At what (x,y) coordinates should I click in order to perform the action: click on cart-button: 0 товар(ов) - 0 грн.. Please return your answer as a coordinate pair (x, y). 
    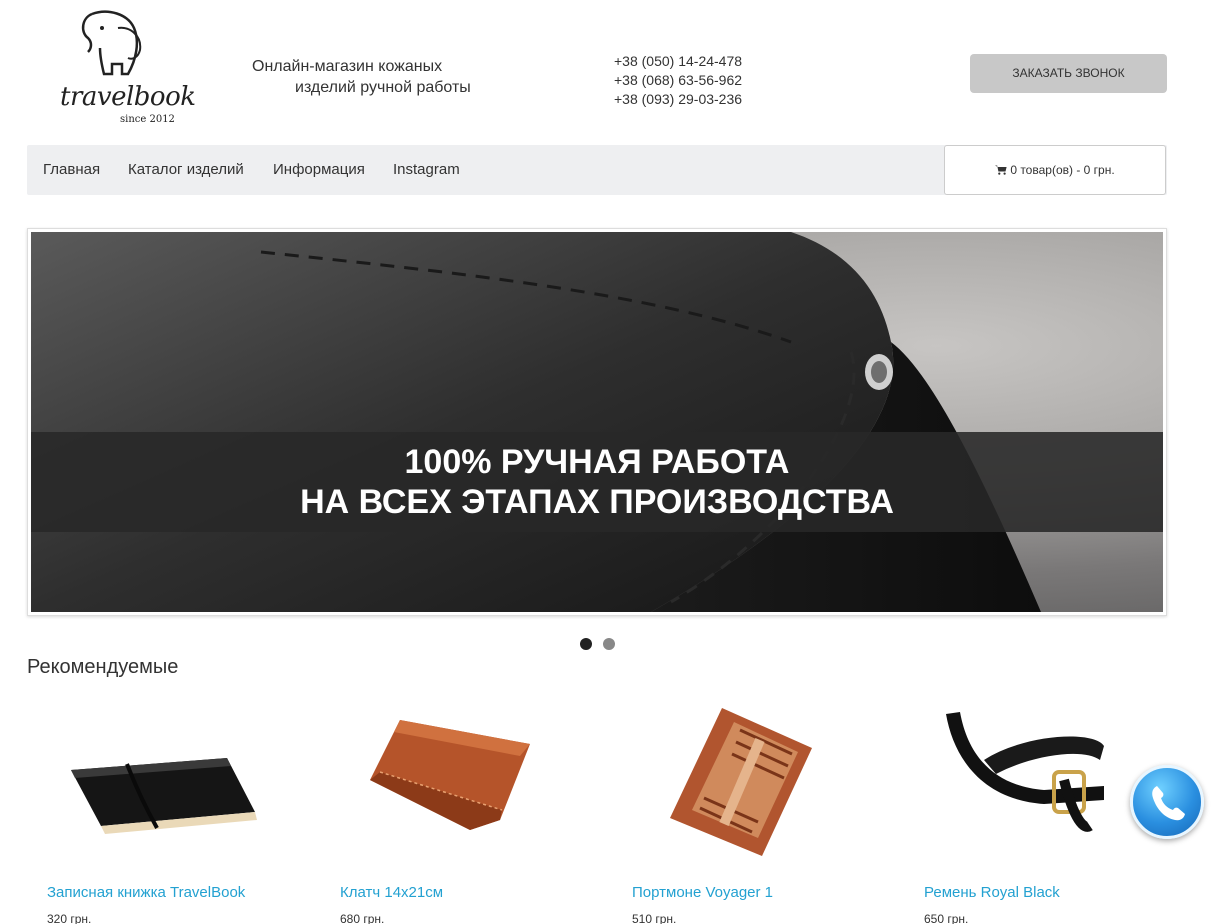
    Looking at the image, I should click on (1055, 170).